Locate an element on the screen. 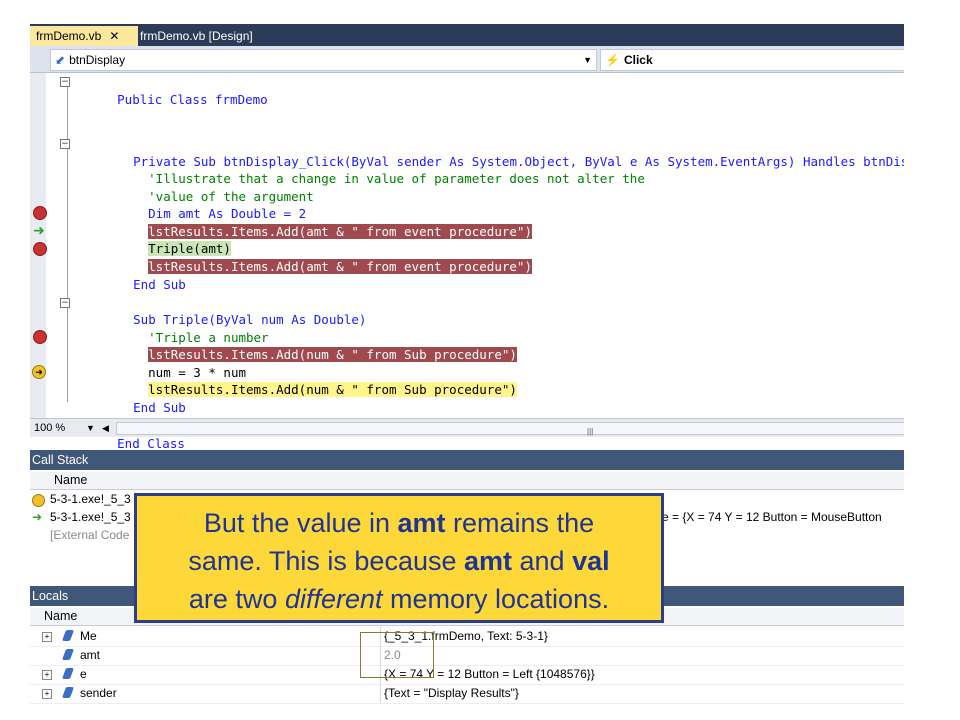 This screenshot has height=720, width=960. navigation-bar: ⬋ btnDisplay ▼ ⚡ Click is located at coordinates (467, 59).